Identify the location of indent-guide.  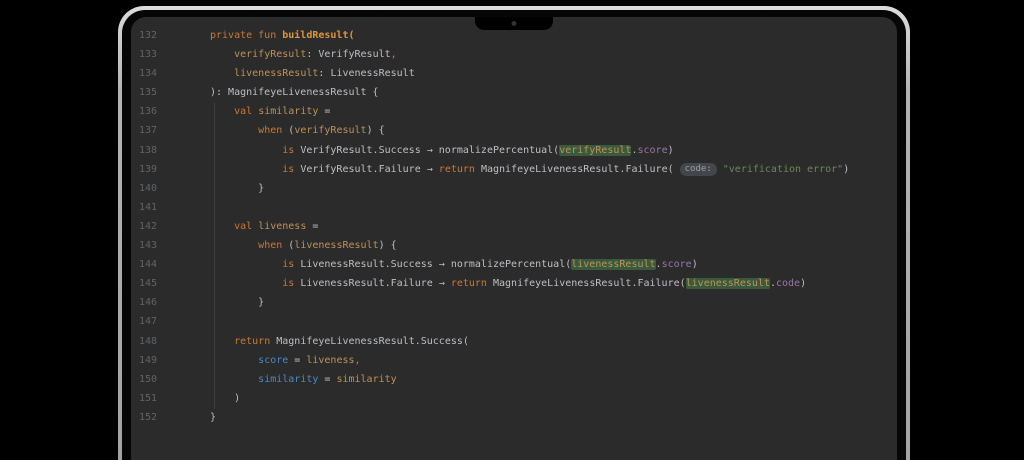
(214, 256).